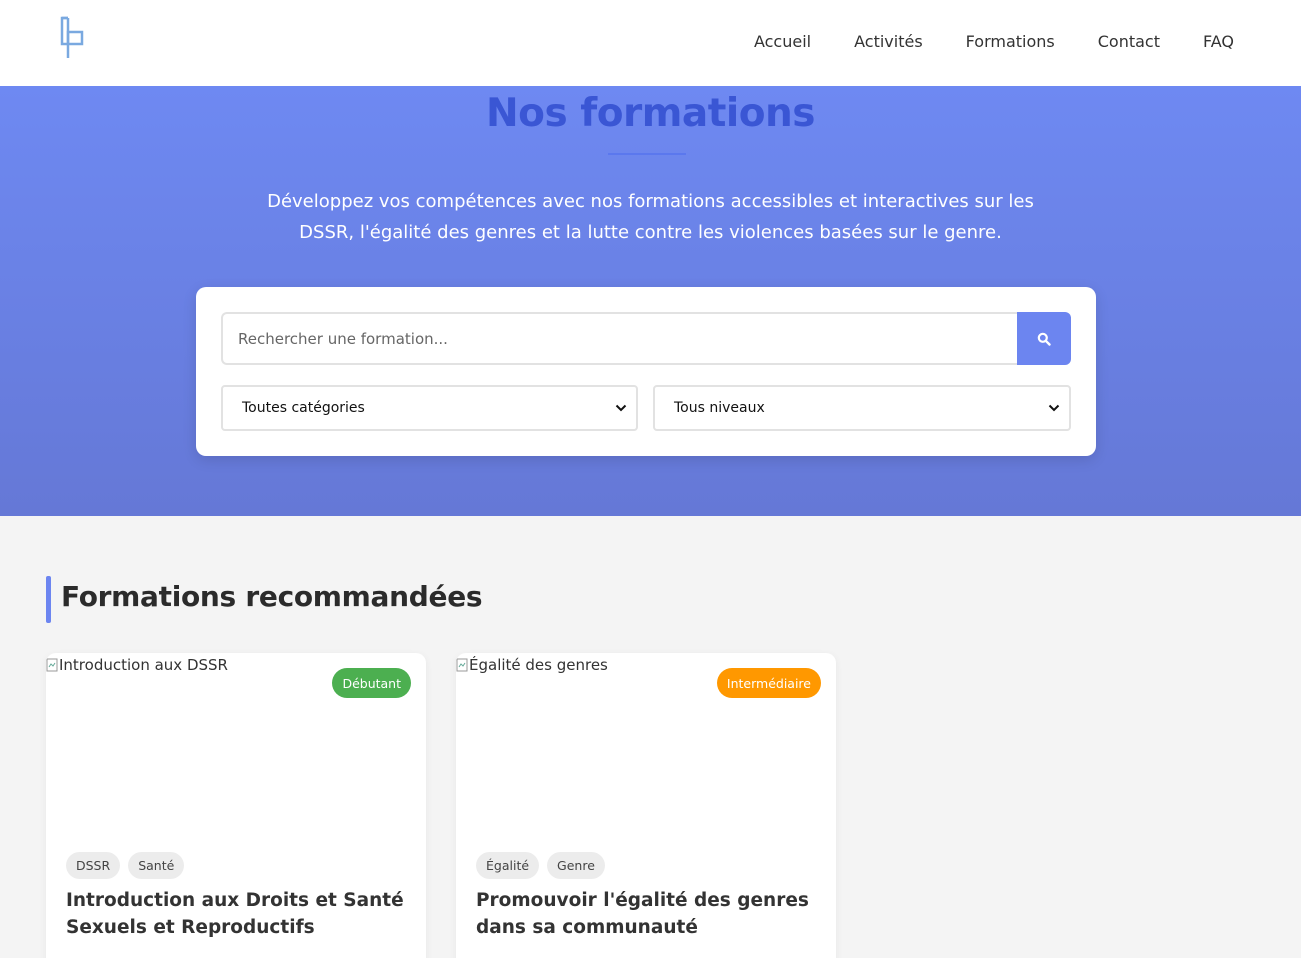 The height and width of the screenshot is (958, 1301). I want to click on nav-item-formations: Formations, so click(1010, 42).